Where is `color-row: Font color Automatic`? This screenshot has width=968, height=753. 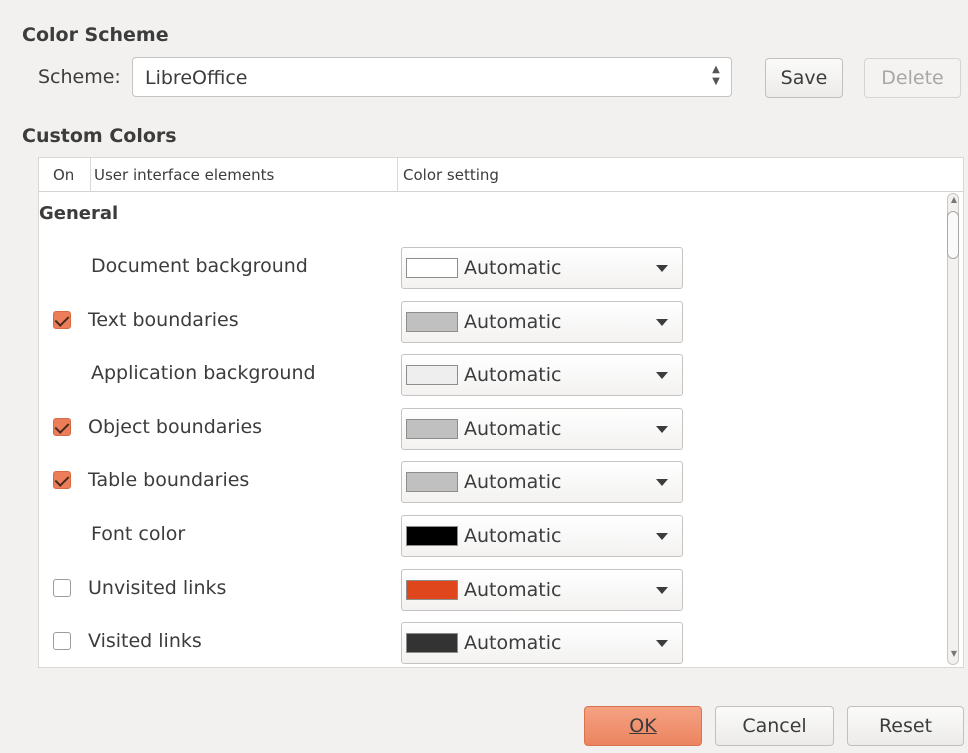
color-row: Font color Automatic is located at coordinates (489, 535).